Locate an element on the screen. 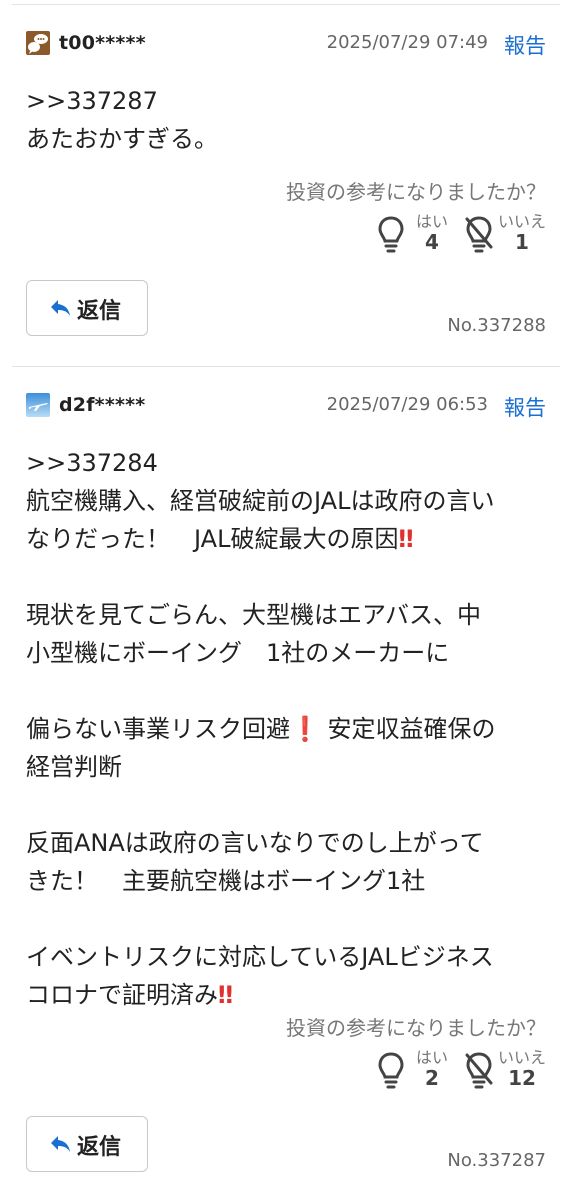 The image size is (572, 1200). chat-bubble-avatar-icon is located at coordinates (38, 43).